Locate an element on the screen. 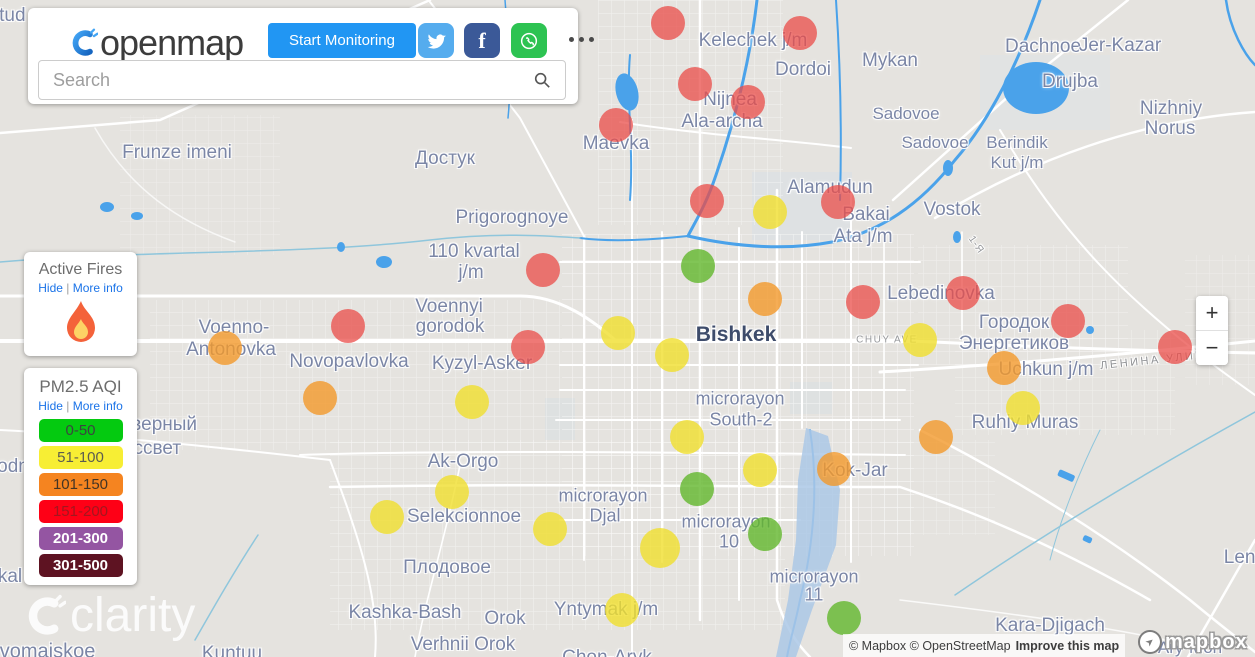 The height and width of the screenshot is (657, 1255). aqi-more-info-link: More info is located at coordinates (98, 406).